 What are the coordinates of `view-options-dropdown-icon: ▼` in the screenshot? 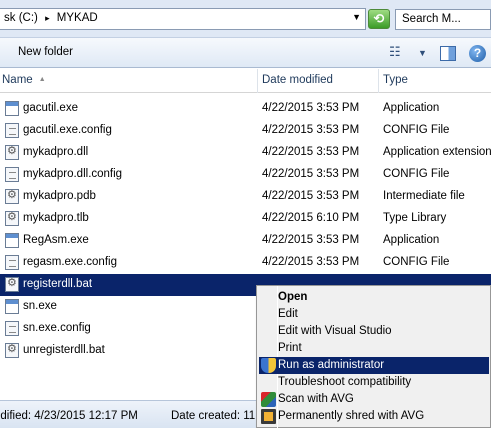 It's located at (422, 57).